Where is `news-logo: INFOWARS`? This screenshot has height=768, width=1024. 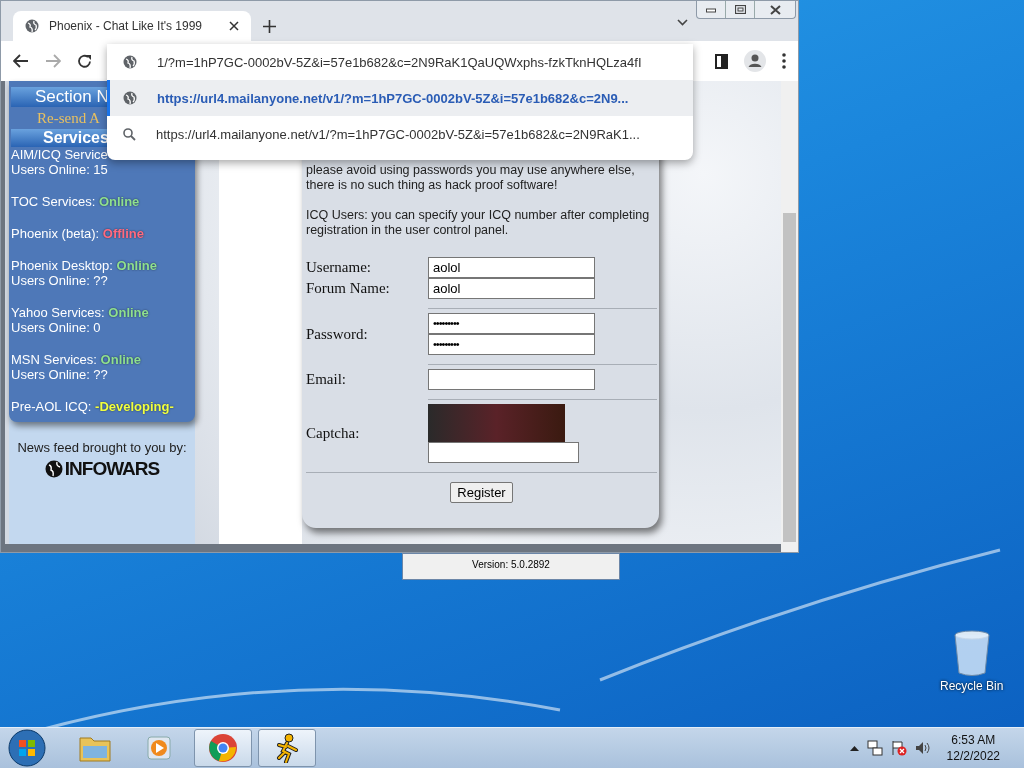
news-logo: INFOWARS is located at coordinates (102, 469).